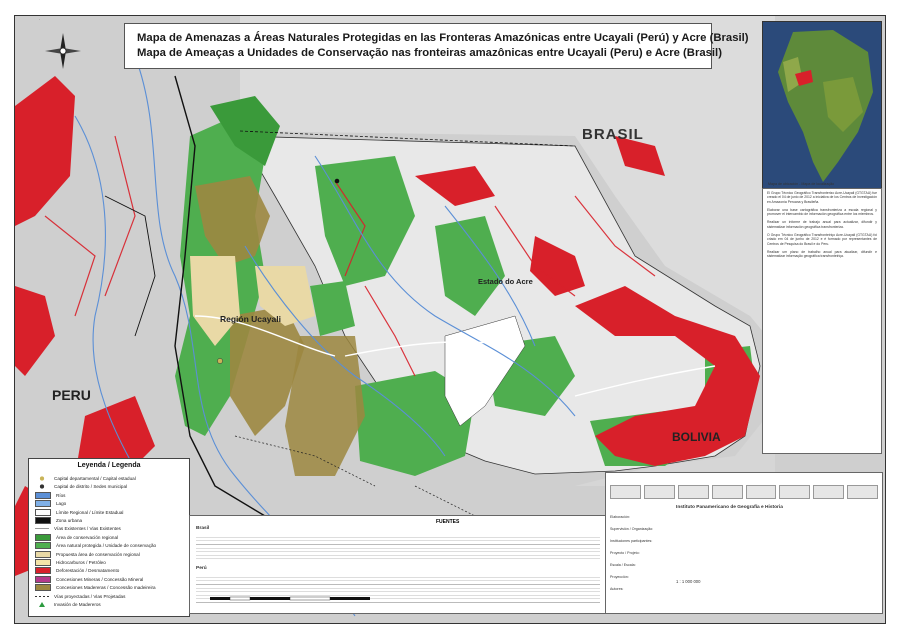  What do you see at coordinates (623, 565) in the screenshot?
I see `credits-row-label: Escala / Escala:` at bounding box center [623, 565].